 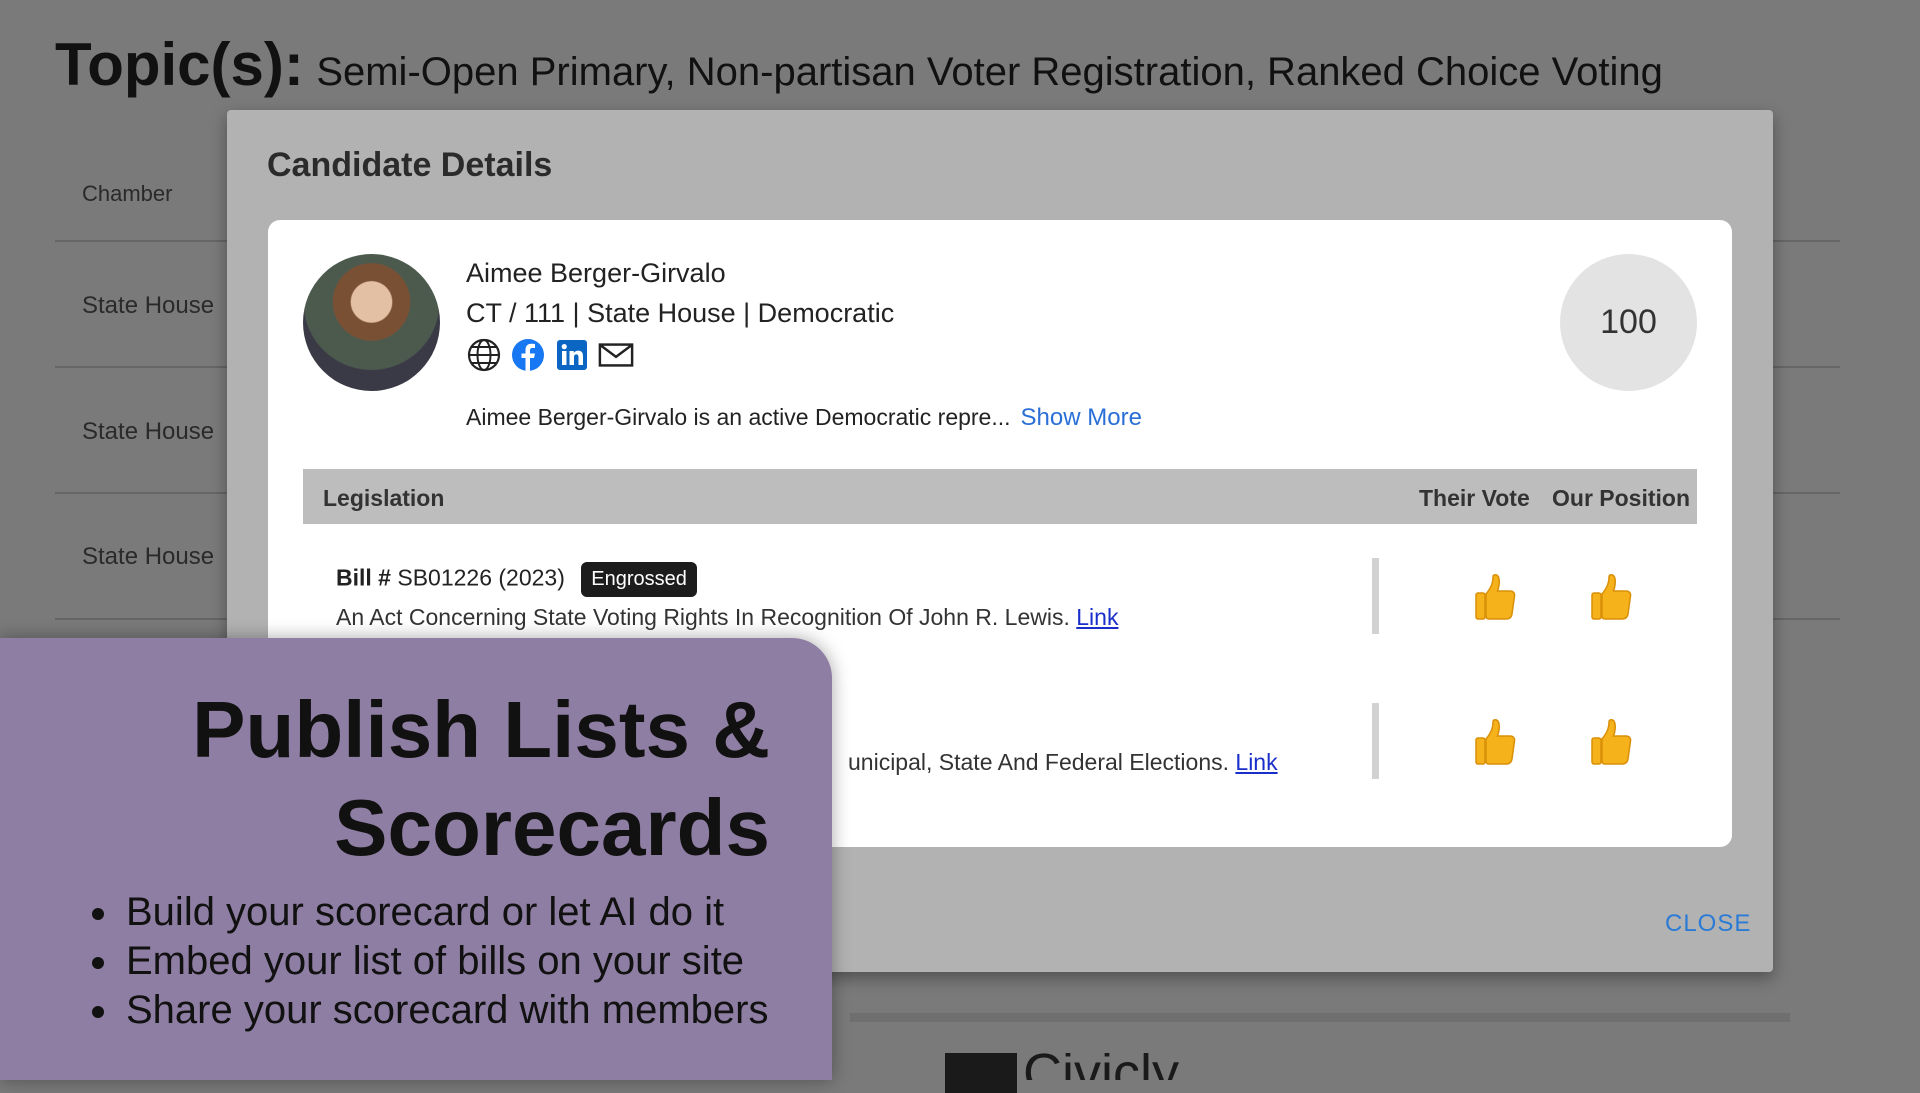 What do you see at coordinates (371, 322) in the screenshot?
I see `avatar` at bounding box center [371, 322].